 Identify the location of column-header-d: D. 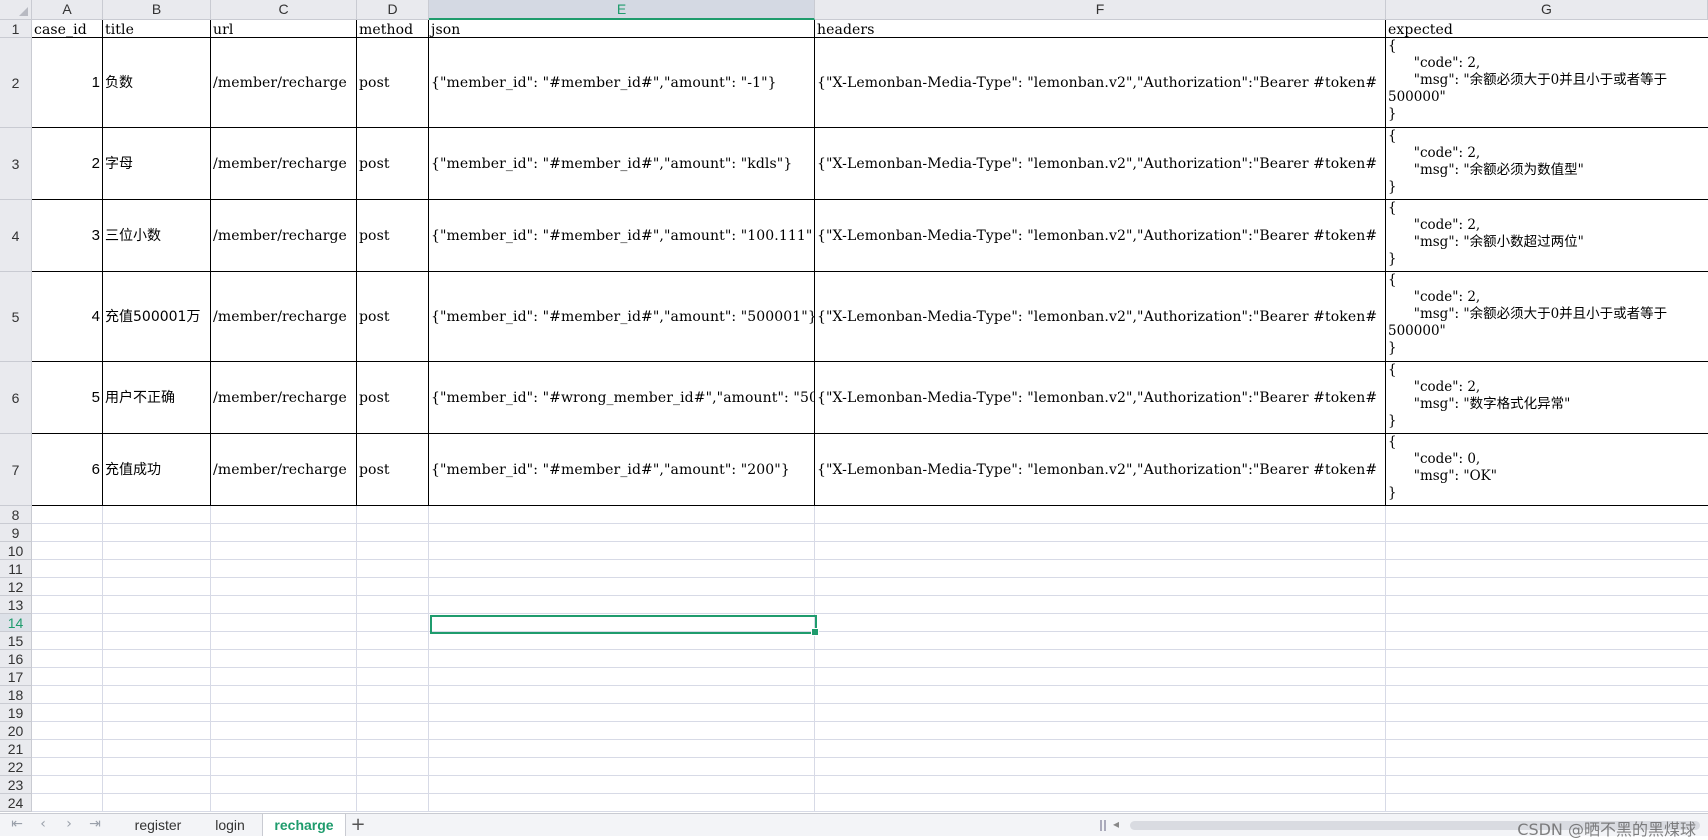
(393, 10).